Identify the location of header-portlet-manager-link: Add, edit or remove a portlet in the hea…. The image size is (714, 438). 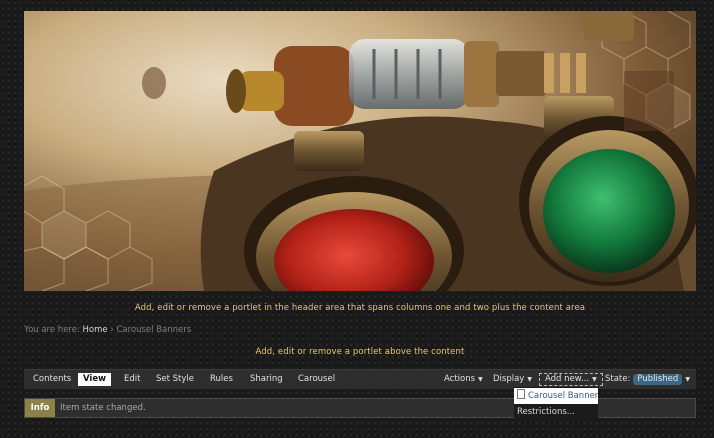
(360, 308).